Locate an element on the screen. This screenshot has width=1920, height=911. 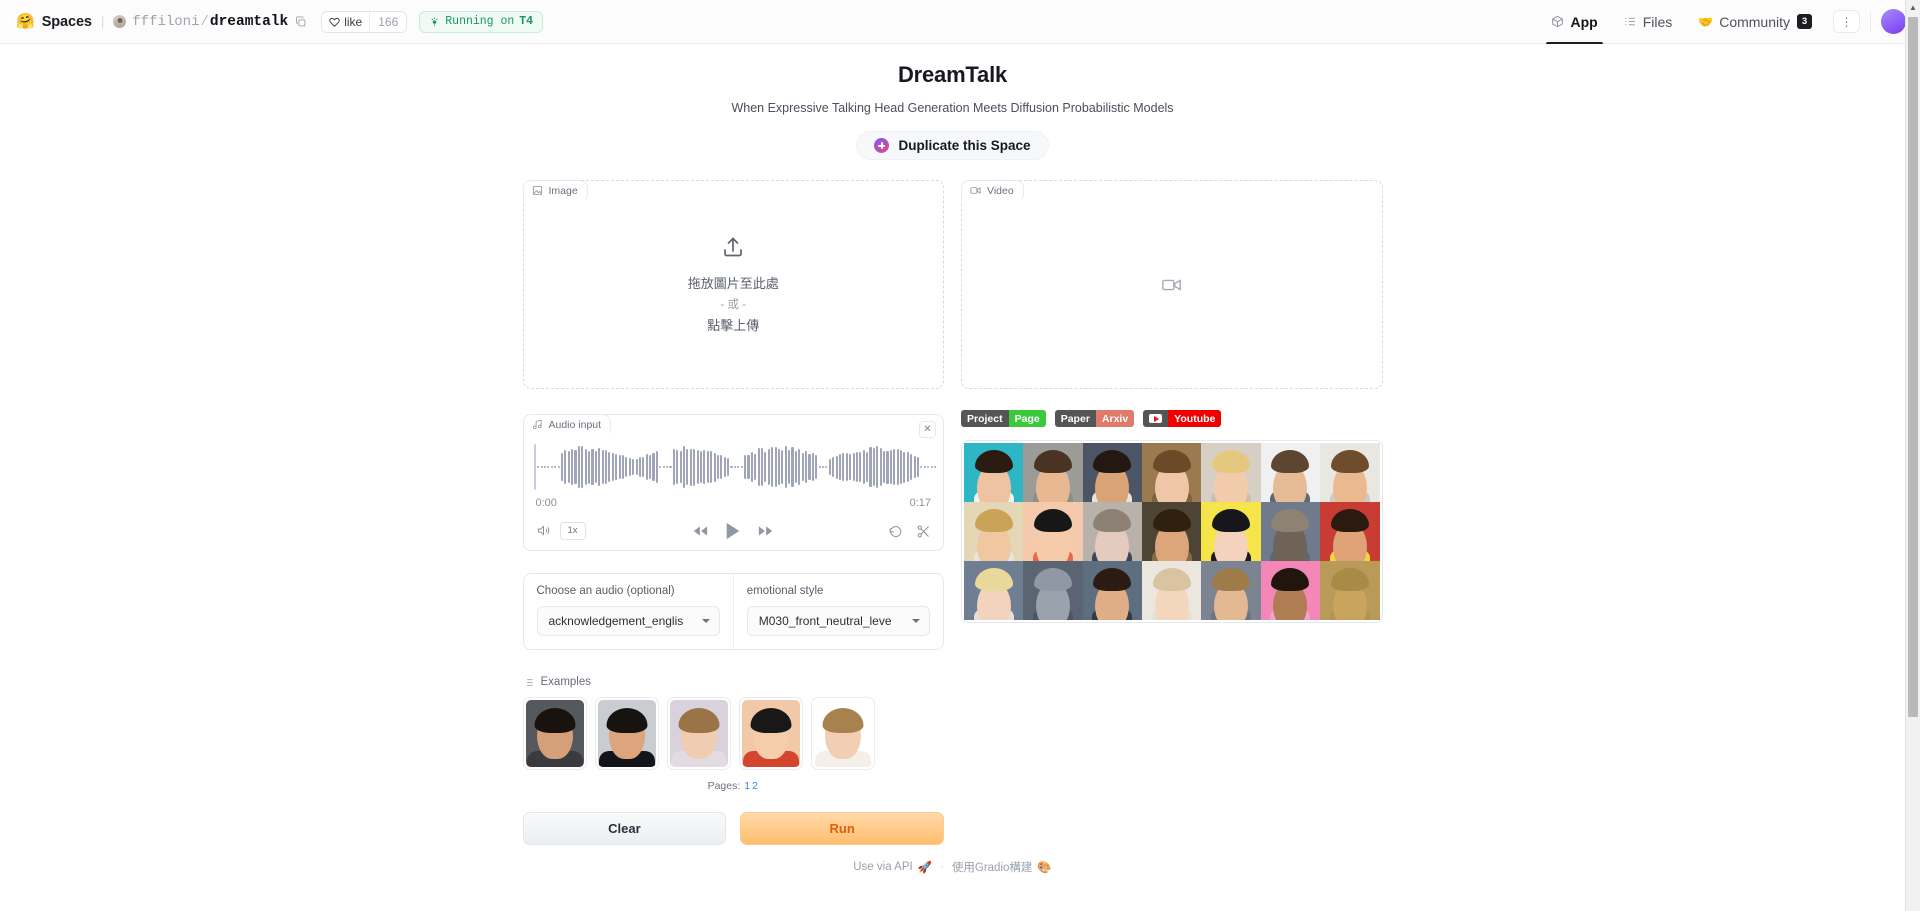
page-link-1: 1 is located at coordinates (747, 786).